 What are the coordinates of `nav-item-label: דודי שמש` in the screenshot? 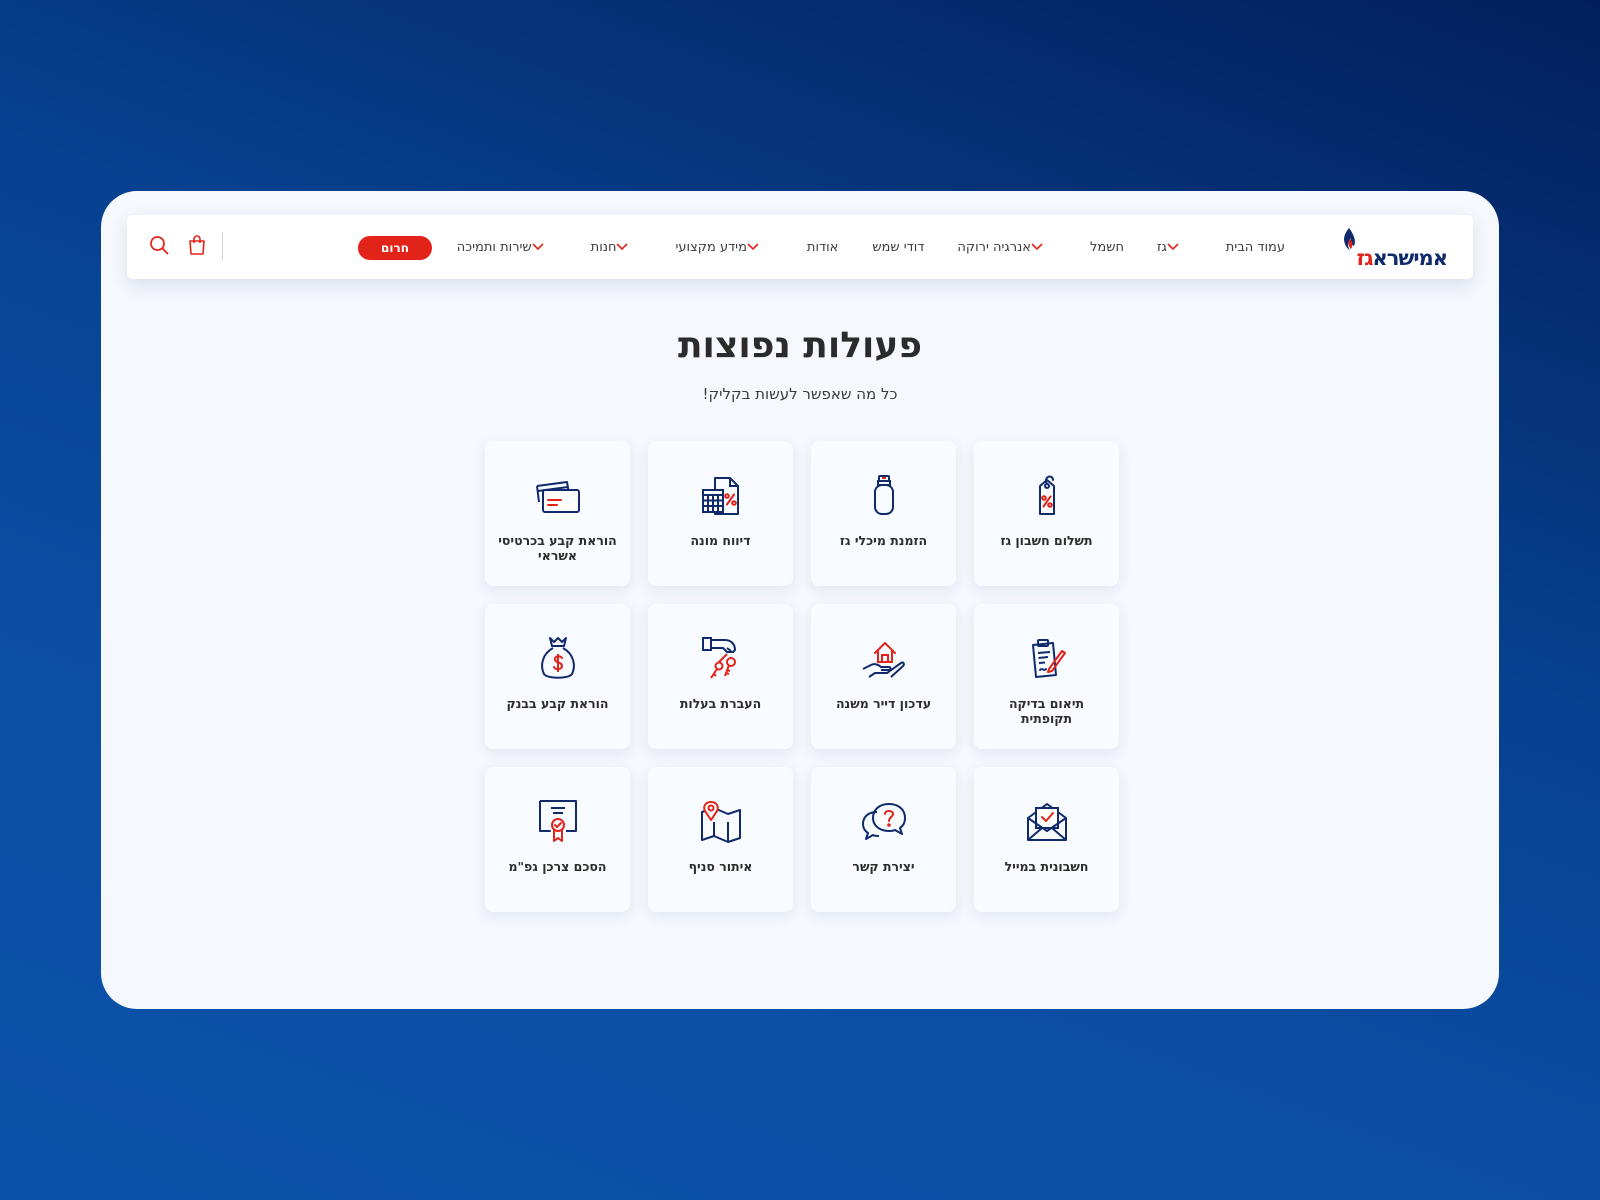 It's located at (898, 247).